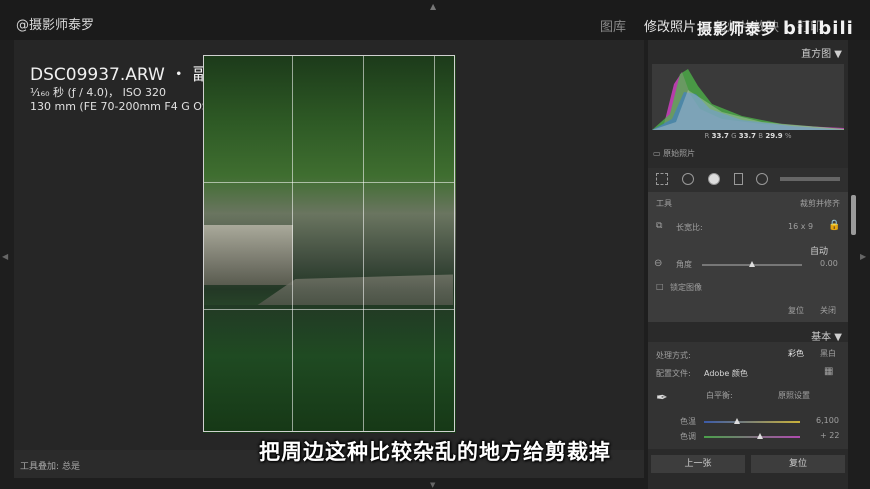 Image resolution: width=870 pixels, height=489 pixels. I want to click on auto-button: 自动, so click(819, 250).